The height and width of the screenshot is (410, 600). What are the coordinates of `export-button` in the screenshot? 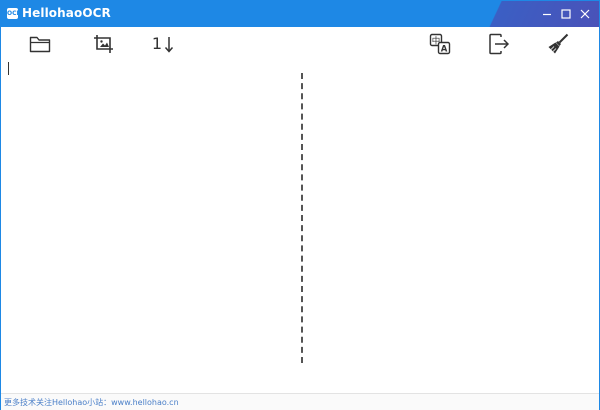 It's located at (499, 44).